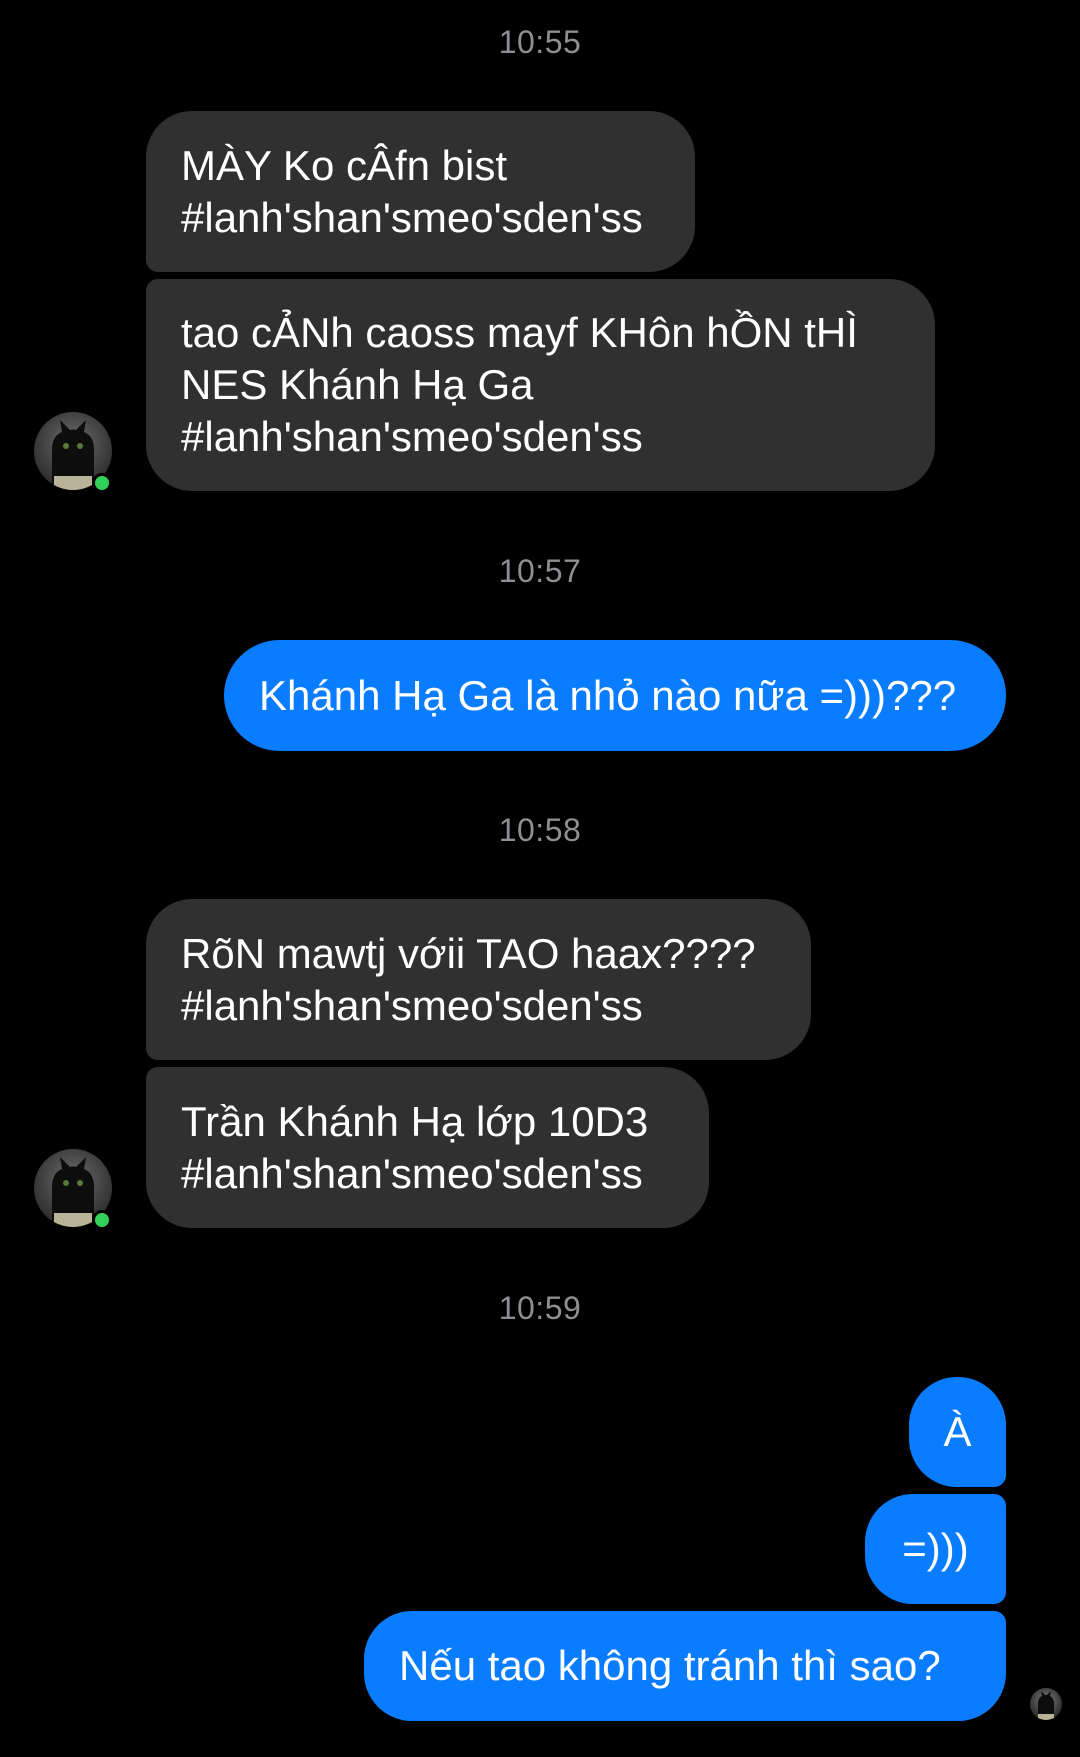 The height and width of the screenshot is (1757, 1080). What do you see at coordinates (615, 695) in the screenshot?
I see `outgoing-message-bubble: Khánh Hạ Ga là nhỏ nào nữa =)))???` at bounding box center [615, 695].